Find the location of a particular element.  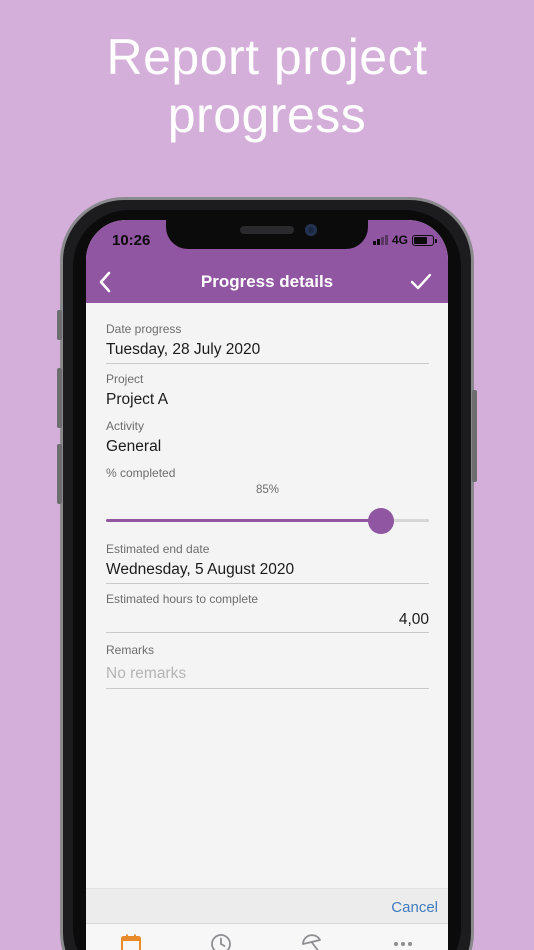

speaker is located at coordinates (267, 230).